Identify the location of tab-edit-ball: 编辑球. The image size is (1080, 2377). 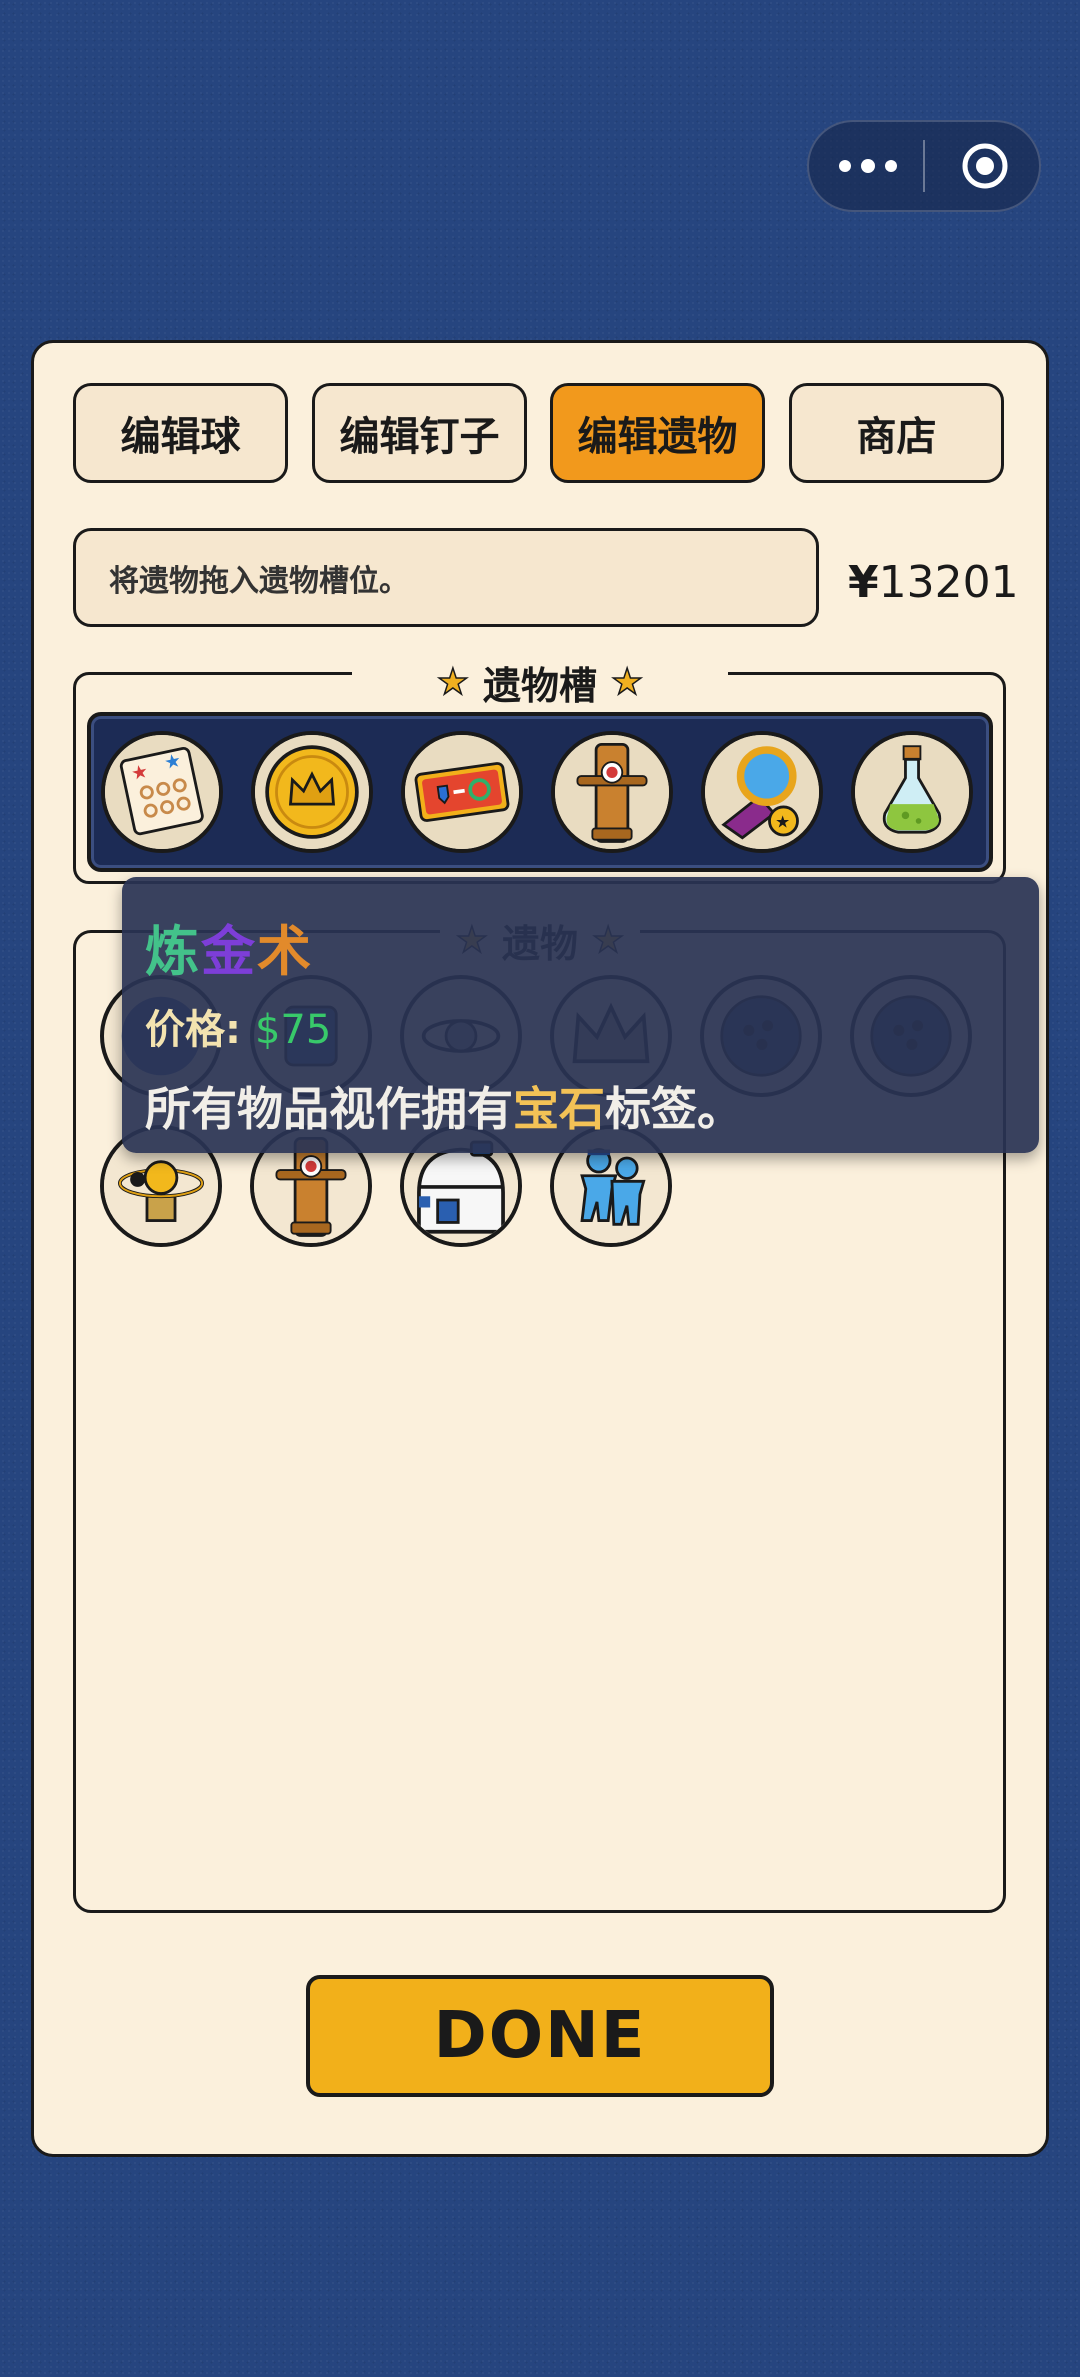
(180, 433).